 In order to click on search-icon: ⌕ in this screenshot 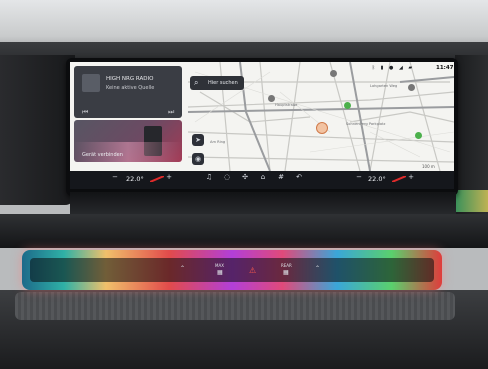, I will do `click(196, 82)`.